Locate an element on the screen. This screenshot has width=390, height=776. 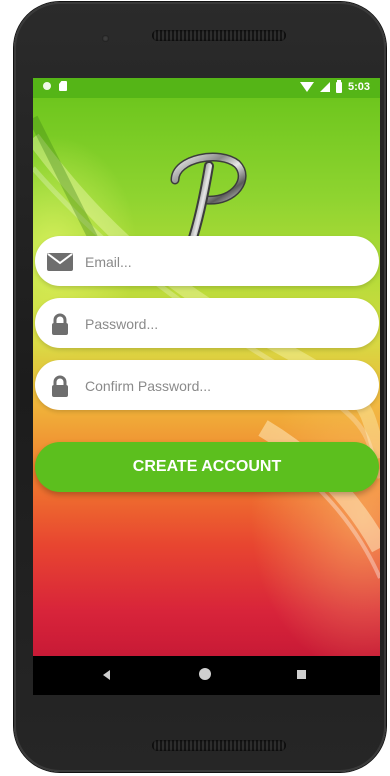
bottom-speaker is located at coordinates (219, 745).